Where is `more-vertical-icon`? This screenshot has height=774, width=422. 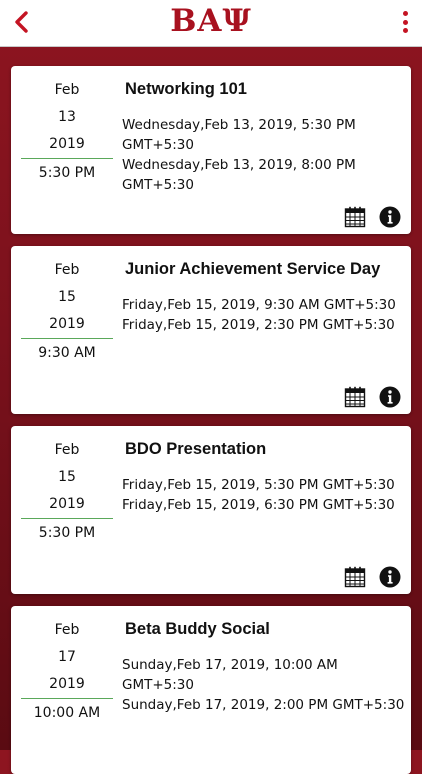 more-vertical-icon is located at coordinates (405, 13).